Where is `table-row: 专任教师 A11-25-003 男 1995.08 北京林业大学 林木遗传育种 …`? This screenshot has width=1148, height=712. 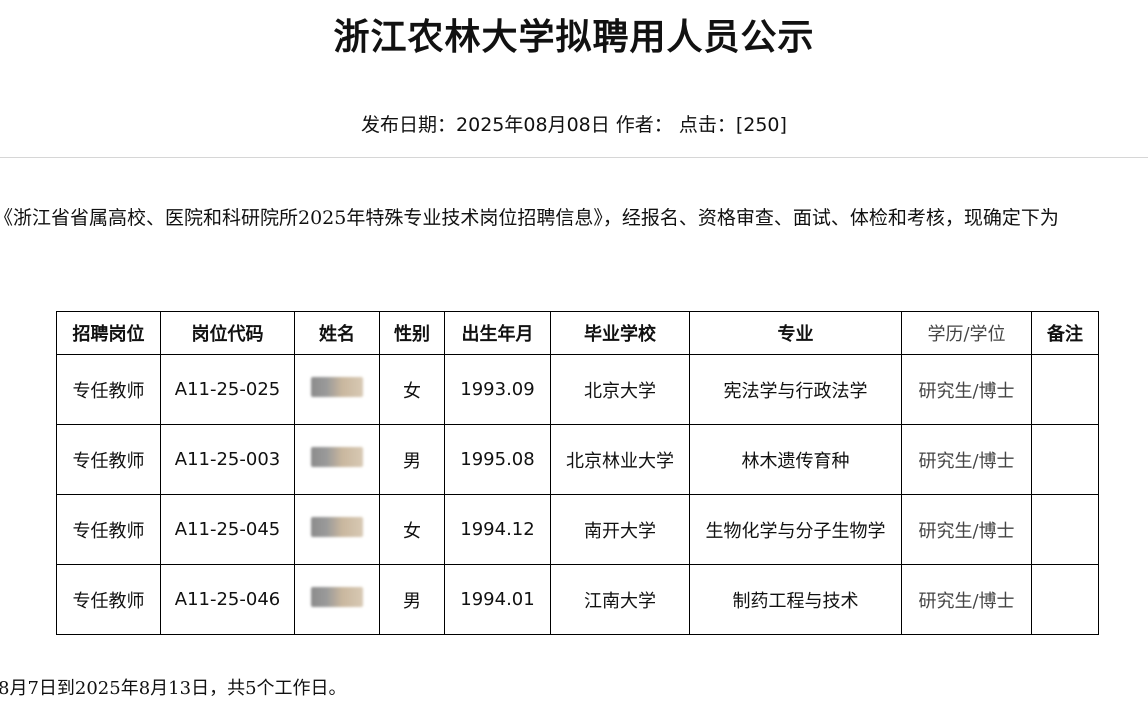
table-row: 专任教师 A11-25-003 男 1995.08 北京林业大学 林木遗传育种 … is located at coordinates (577, 459).